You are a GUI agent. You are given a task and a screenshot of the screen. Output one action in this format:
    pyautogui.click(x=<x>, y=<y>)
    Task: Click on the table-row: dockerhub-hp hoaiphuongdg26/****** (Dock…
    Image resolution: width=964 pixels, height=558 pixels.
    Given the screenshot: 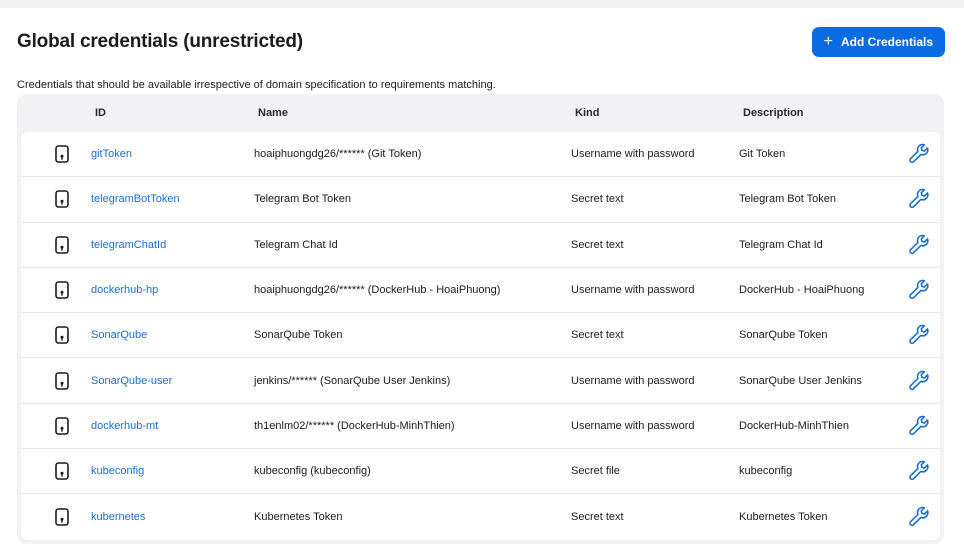 What is the action you would take?
    pyautogui.click(x=480, y=291)
    